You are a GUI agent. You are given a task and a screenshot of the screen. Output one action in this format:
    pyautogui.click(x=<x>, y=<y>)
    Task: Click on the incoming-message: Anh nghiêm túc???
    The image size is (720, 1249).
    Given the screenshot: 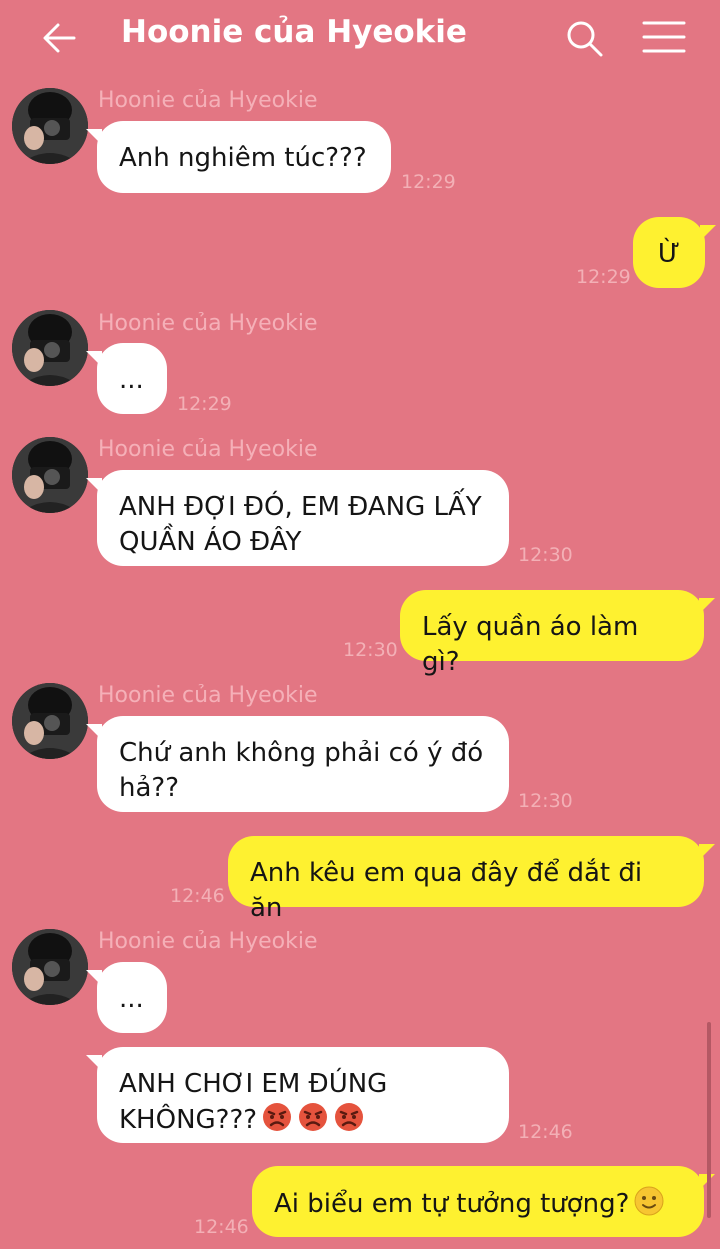 What is the action you would take?
    pyautogui.click(x=238, y=157)
    